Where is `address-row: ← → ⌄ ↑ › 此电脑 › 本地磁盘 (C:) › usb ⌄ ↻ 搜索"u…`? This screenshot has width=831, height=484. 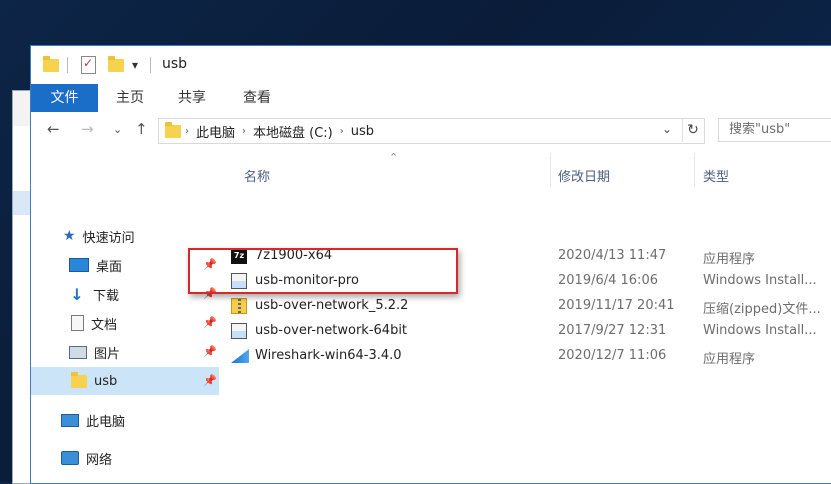 address-row: ← → ⌄ ↑ › 此电脑 › 本地磁盘 (C:) › usb ⌄ ↻ 搜索"u… is located at coordinates (431, 130).